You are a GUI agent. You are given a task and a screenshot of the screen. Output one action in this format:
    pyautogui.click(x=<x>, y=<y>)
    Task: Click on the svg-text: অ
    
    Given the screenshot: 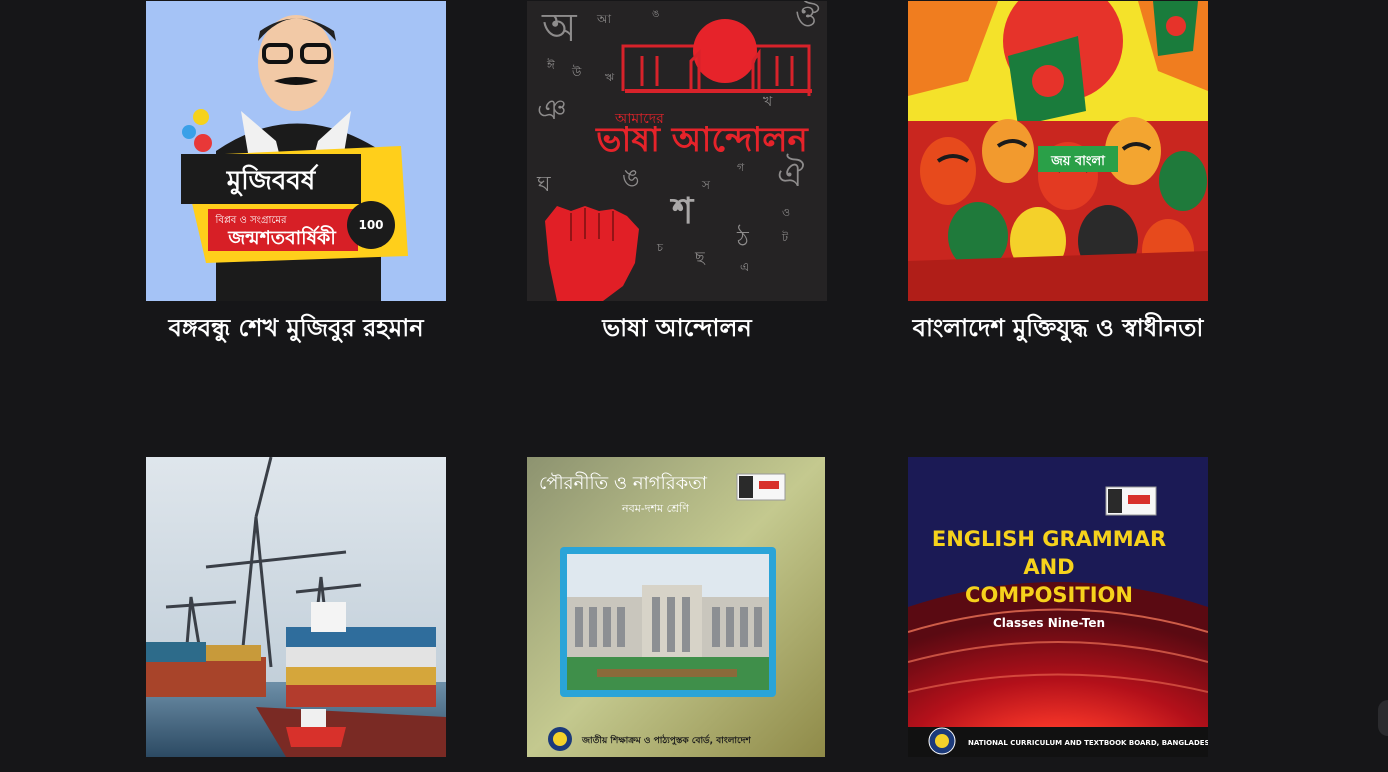 What is the action you would take?
    pyautogui.click(x=559, y=28)
    